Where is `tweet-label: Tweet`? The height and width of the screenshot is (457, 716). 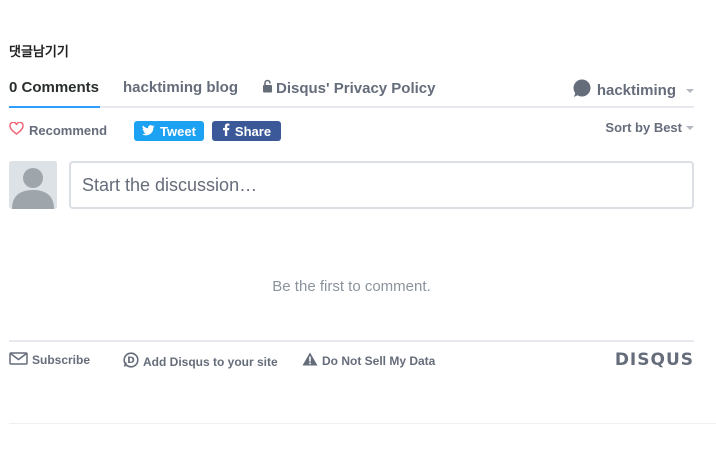 tweet-label: Tweet is located at coordinates (178, 131).